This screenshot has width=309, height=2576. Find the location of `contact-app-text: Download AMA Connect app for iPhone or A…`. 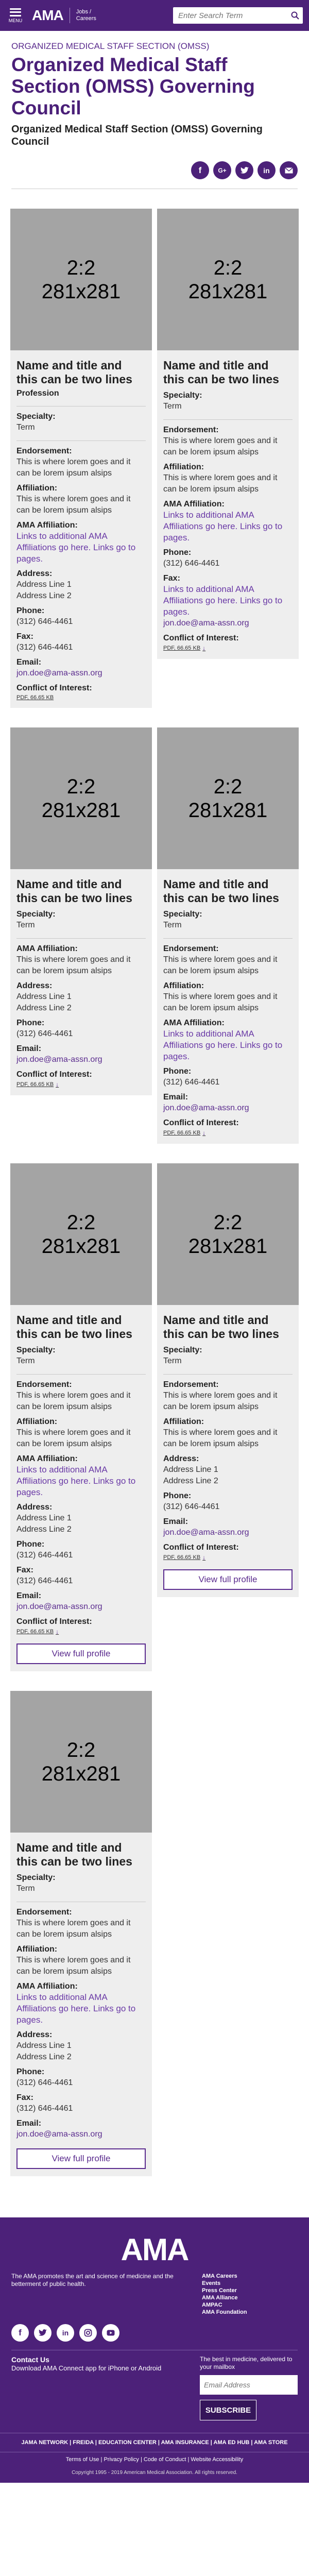

contact-app-text: Download AMA Connect app for iPhone or A… is located at coordinates (105, 2368).